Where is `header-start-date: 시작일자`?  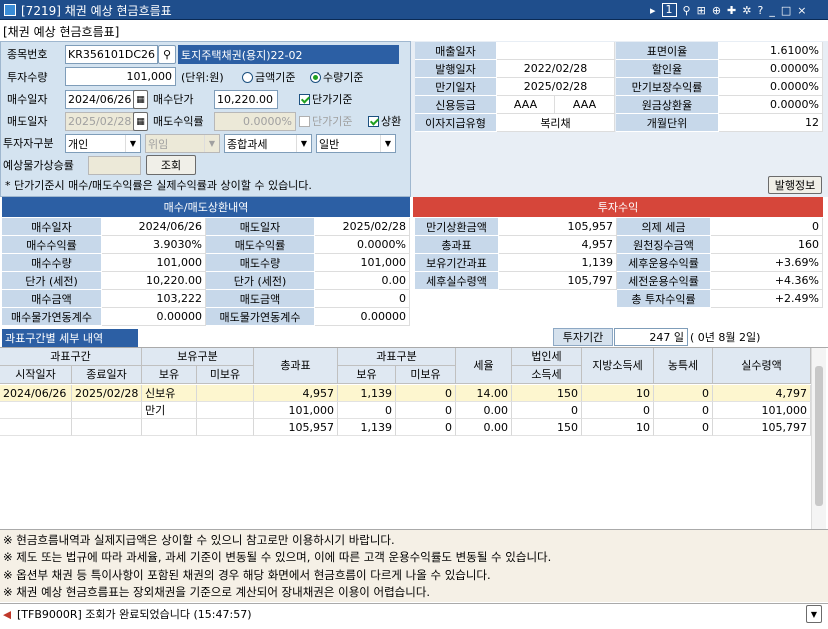
header-start-date: 시작일자 is located at coordinates (36, 375).